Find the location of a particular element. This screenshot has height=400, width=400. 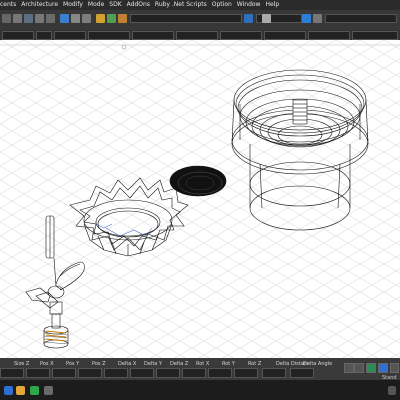

select-icon is located at coordinates (6, 18).